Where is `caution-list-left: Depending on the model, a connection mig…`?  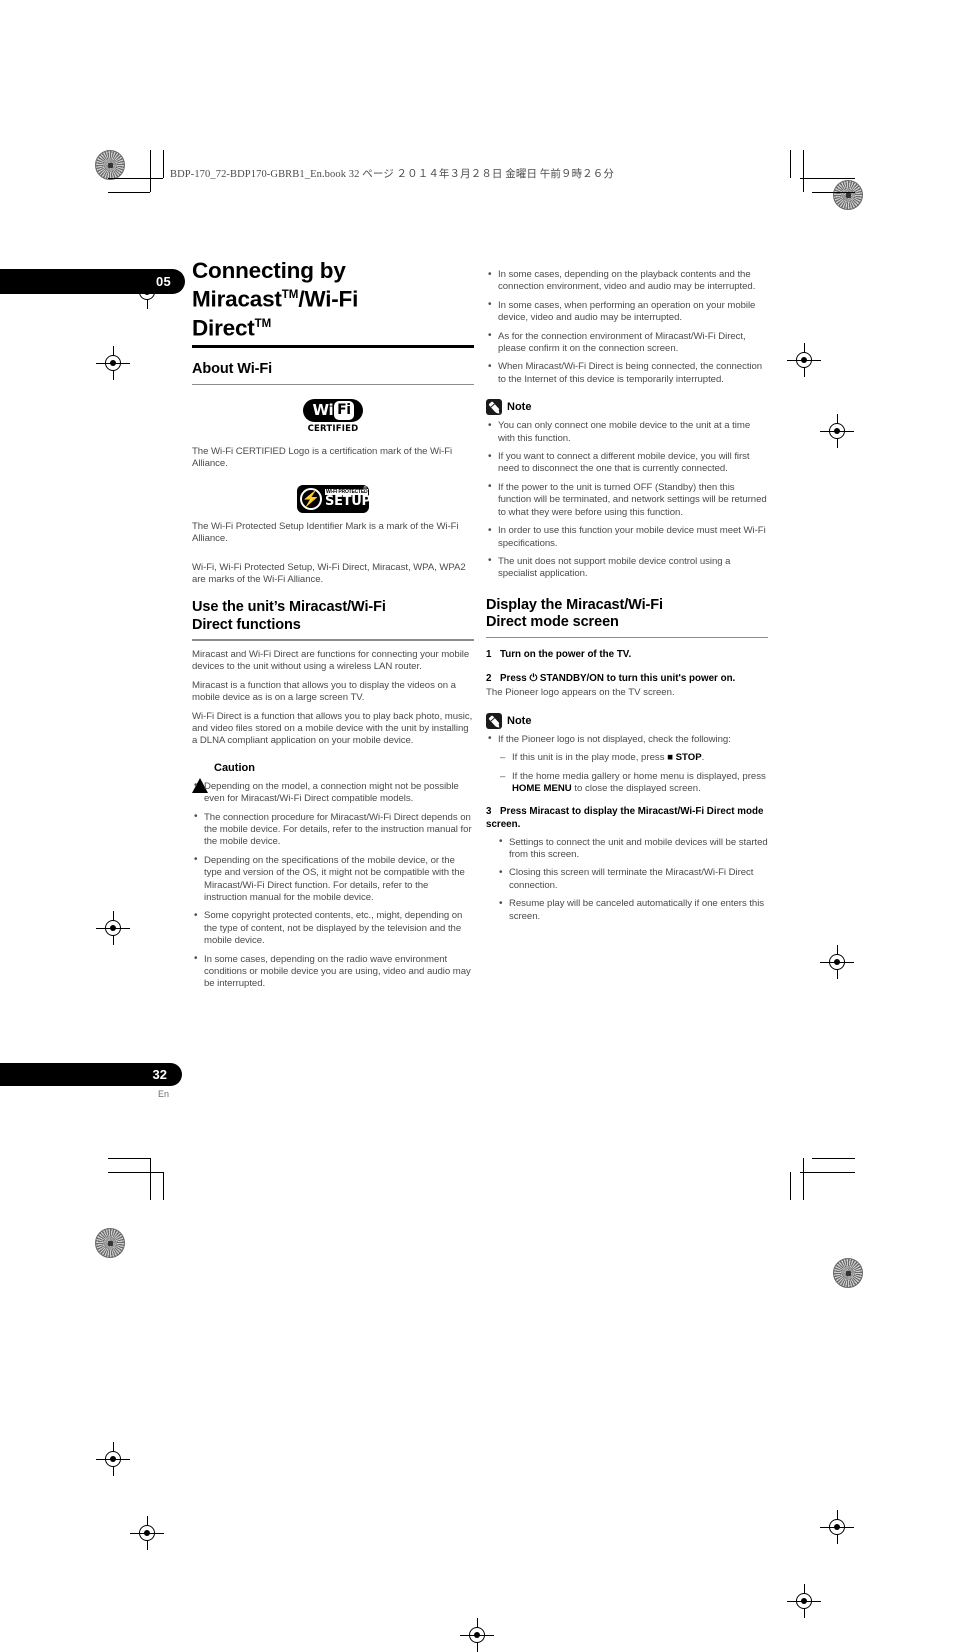 caution-list-left: Depending on the model, a connection mig… is located at coordinates (333, 885).